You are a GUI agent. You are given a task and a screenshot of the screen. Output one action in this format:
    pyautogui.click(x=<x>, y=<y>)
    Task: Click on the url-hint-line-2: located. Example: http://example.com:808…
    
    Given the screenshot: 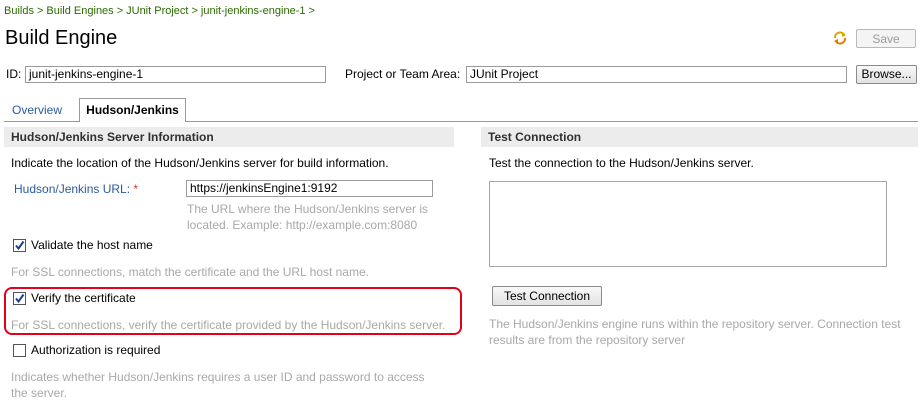 What is the action you would take?
    pyautogui.click(x=302, y=225)
    